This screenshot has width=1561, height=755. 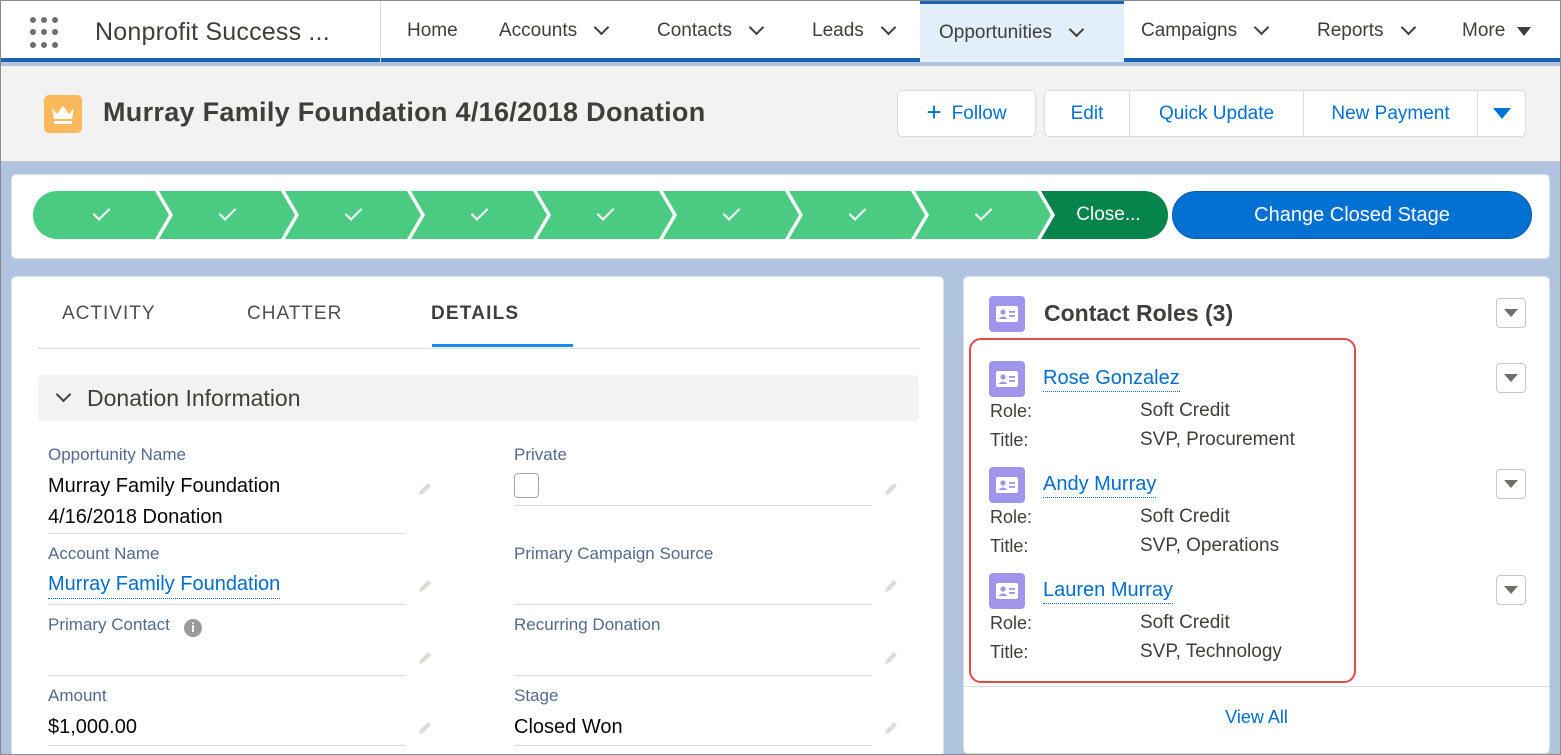 I want to click on nav-item-home: Home, so click(x=432, y=31).